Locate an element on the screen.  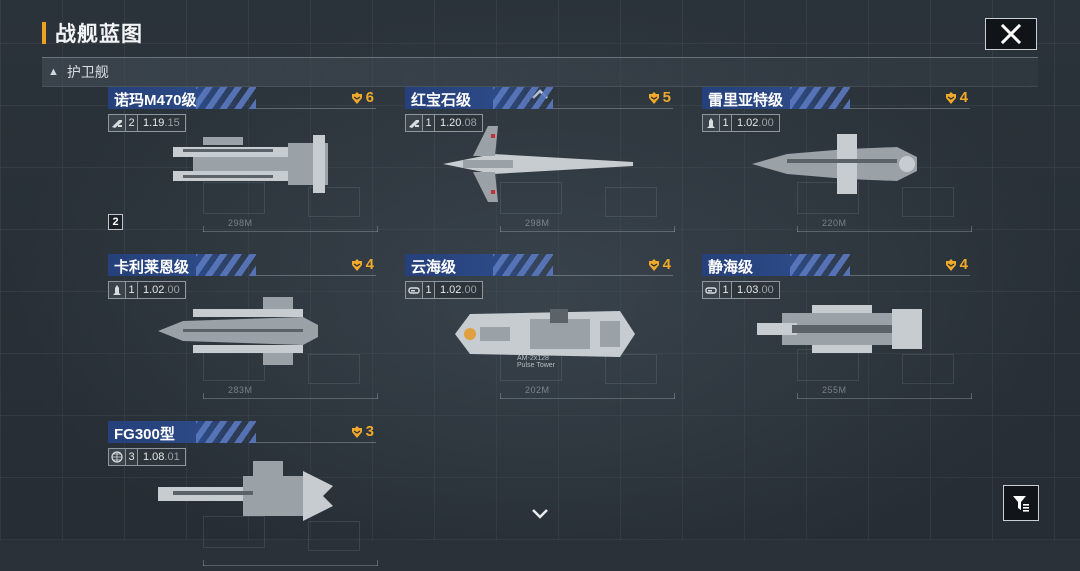
ship-card: 诺玛M470级 6 2 1.19.15 298M 2 is located at coordinates (243, 162).